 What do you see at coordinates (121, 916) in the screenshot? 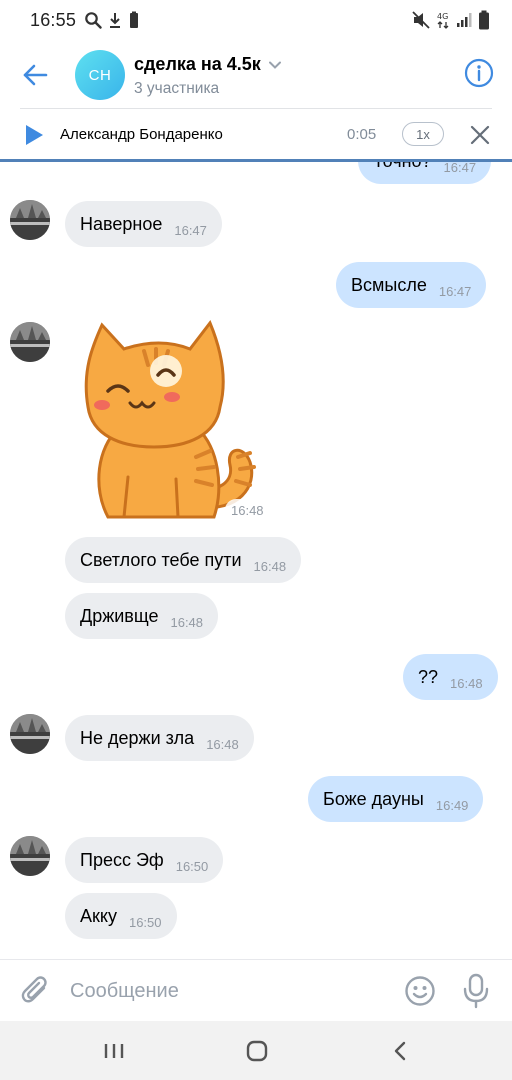
I see `message-bubble-in: Акку 16:50` at bounding box center [121, 916].